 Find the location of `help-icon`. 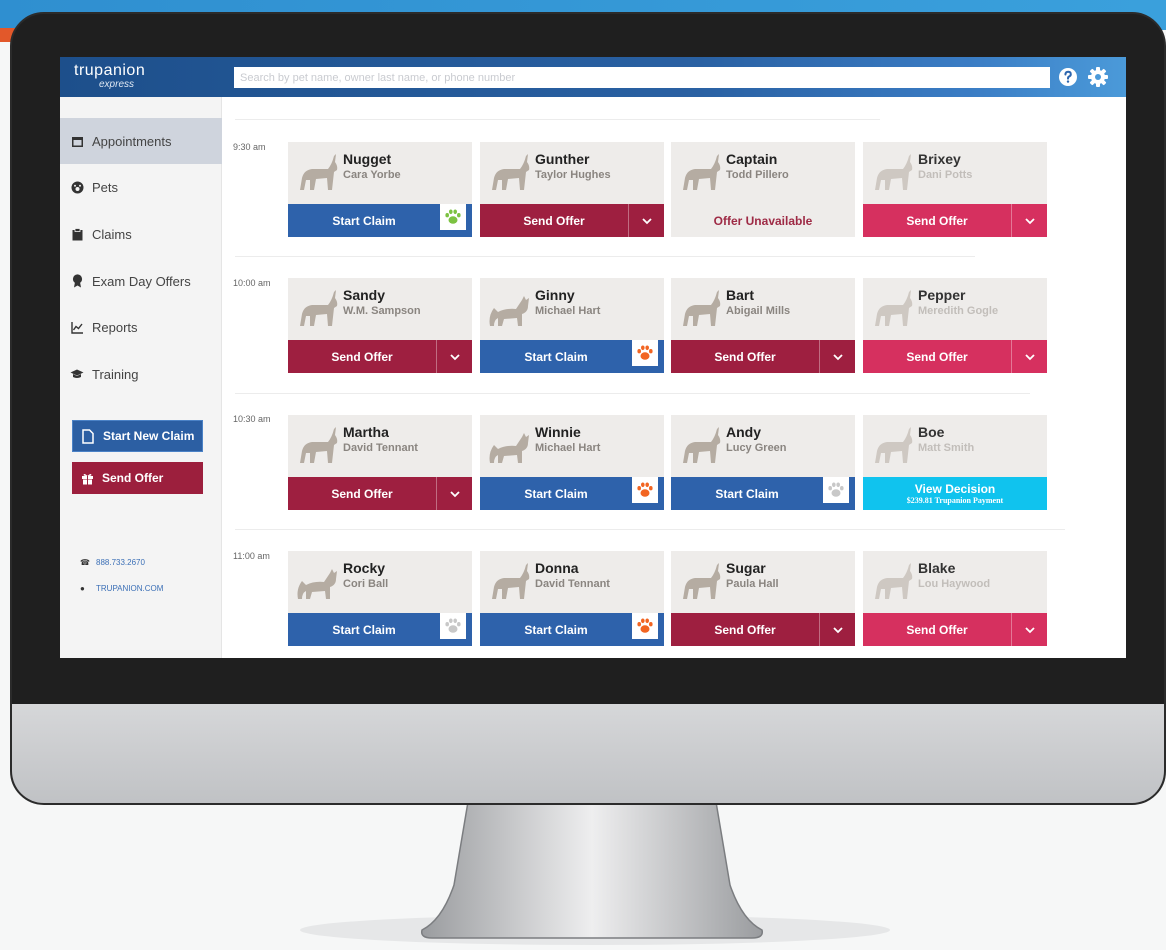

help-icon is located at coordinates (1068, 77).